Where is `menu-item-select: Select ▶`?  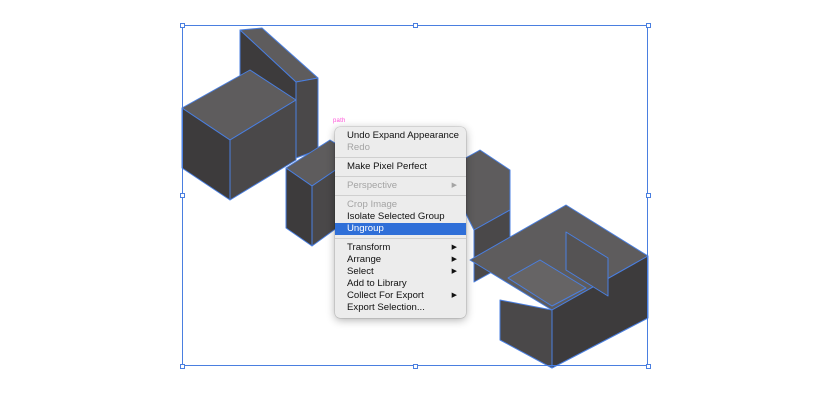
menu-item-select: Select ▶ is located at coordinates (400, 272).